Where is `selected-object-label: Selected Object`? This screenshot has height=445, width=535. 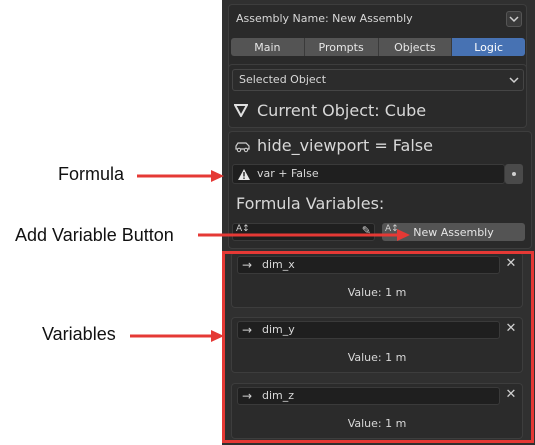
selected-object-label: Selected Object is located at coordinates (283, 79).